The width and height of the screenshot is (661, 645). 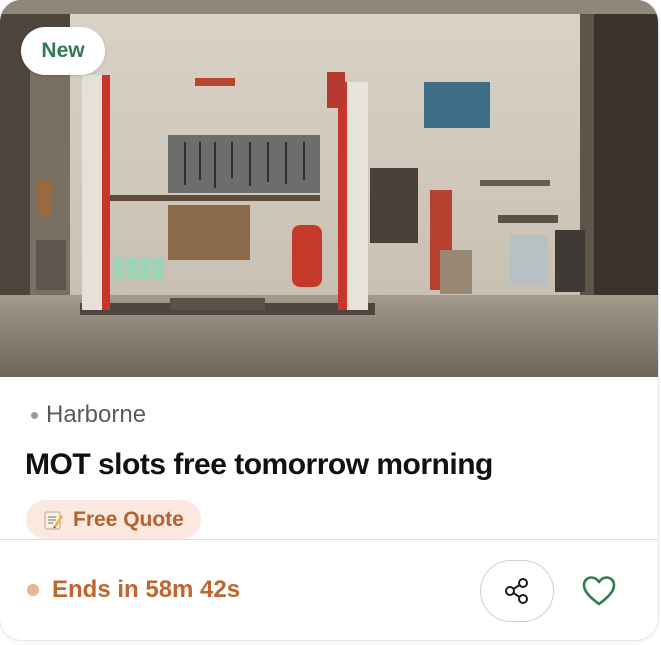 I want to click on countdown-dot-icon, so click(x=33, y=590).